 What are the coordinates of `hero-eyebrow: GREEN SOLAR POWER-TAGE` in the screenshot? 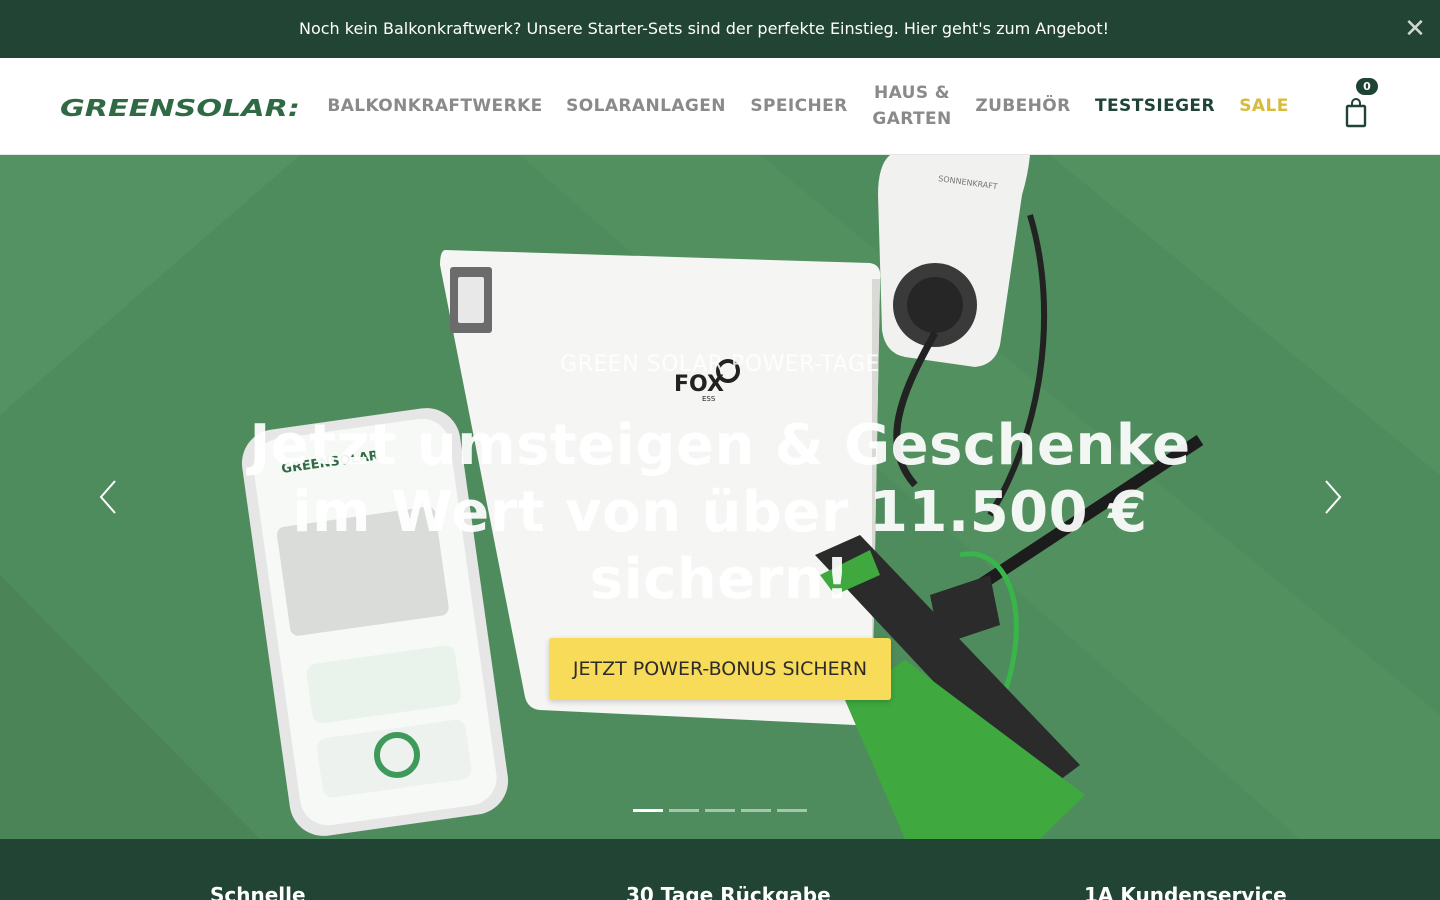 It's located at (720, 364).